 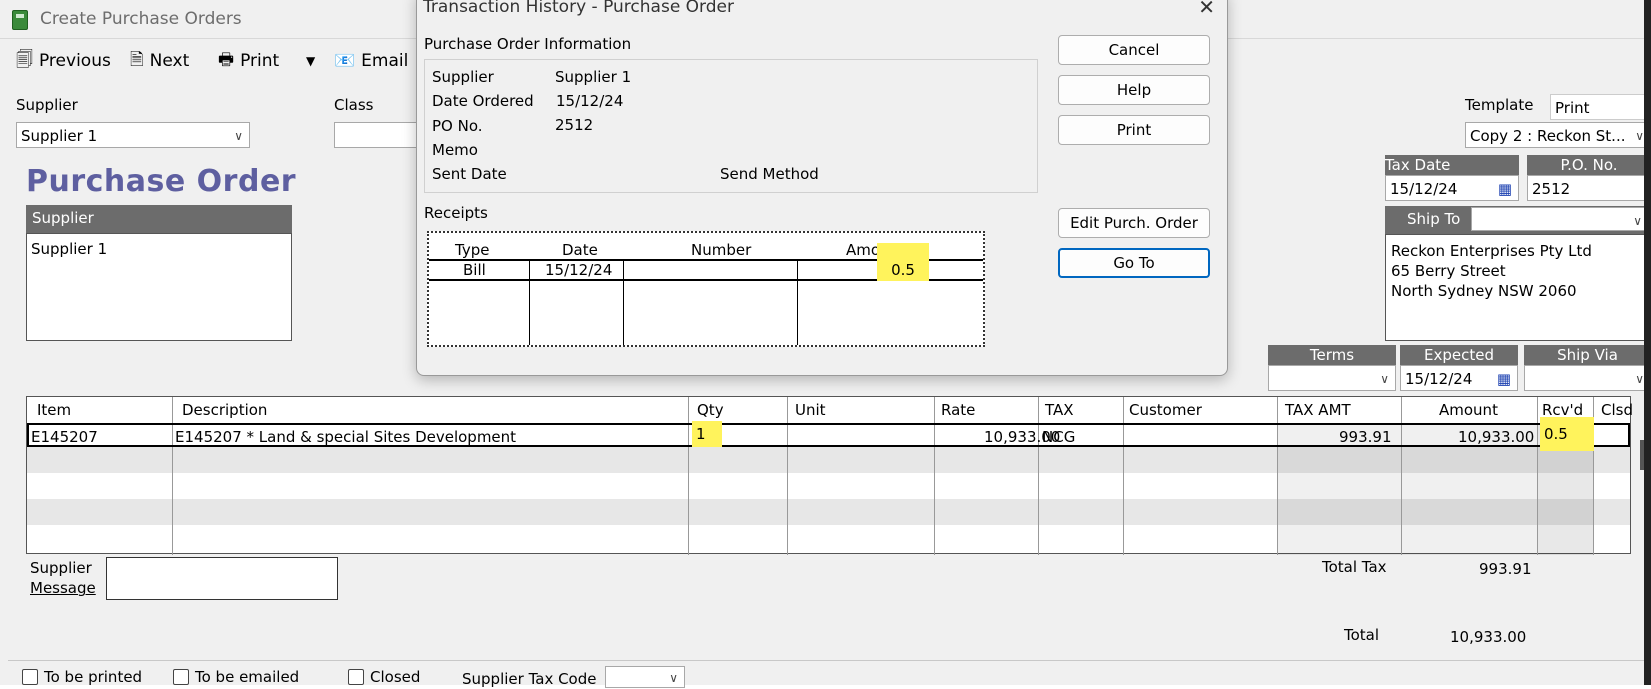 What do you see at coordinates (1134, 90) in the screenshot?
I see `help-button: Help` at bounding box center [1134, 90].